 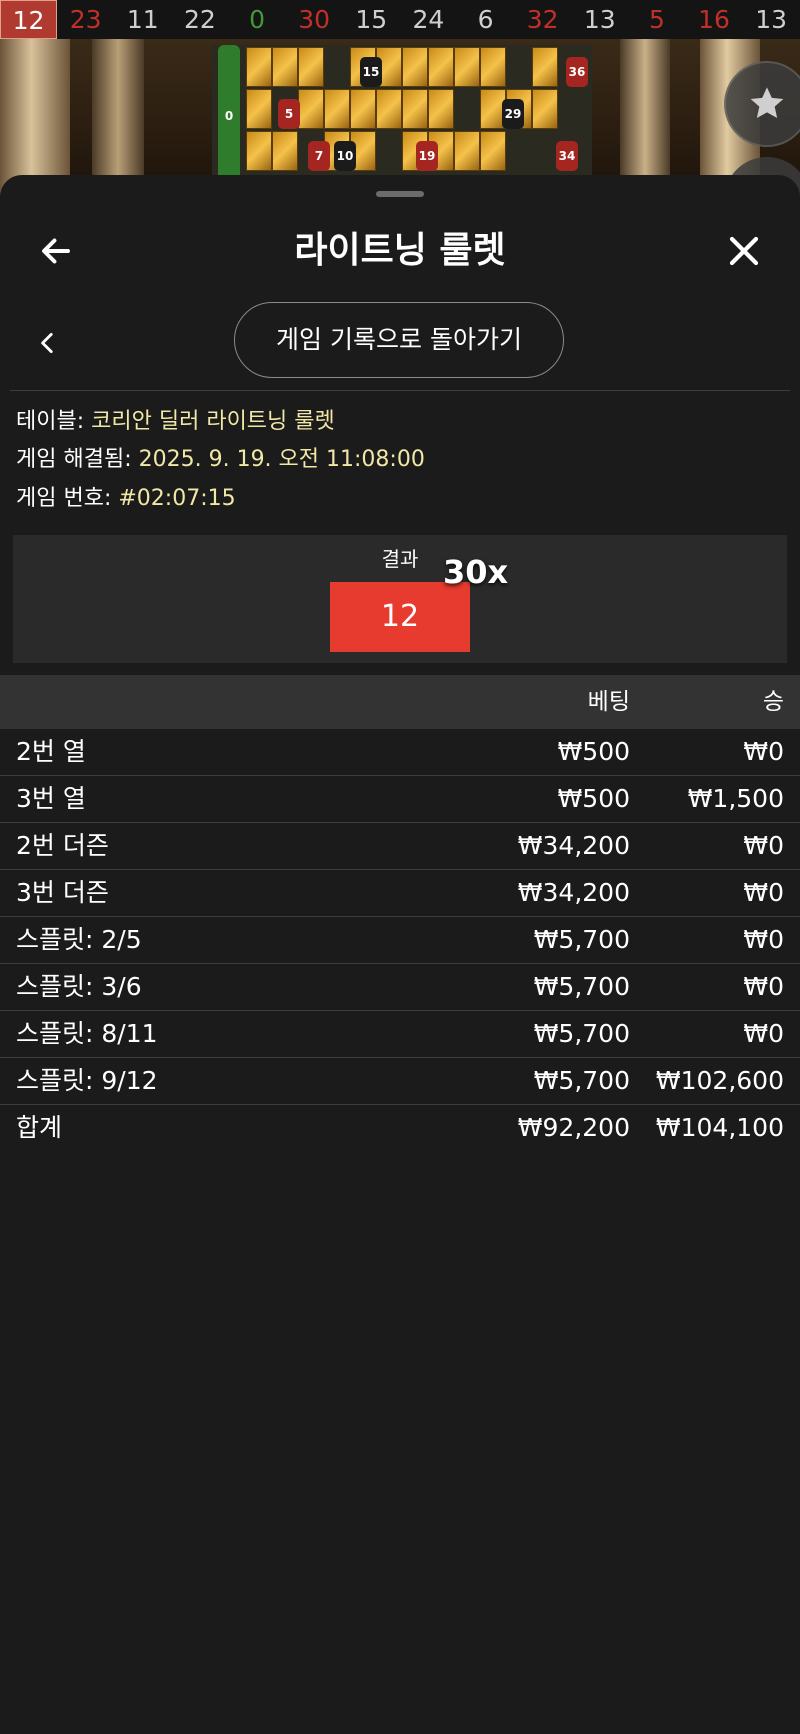 I want to click on table-row: 스플릿: 9/12 ₩5,700 ₩102,600, so click(x=400, y=1081).